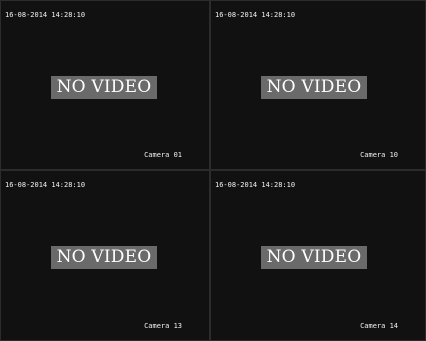  What do you see at coordinates (379, 326) in the screenshot?
I see `camera-name-label: Camera 14` at bounding box center [379, 326].